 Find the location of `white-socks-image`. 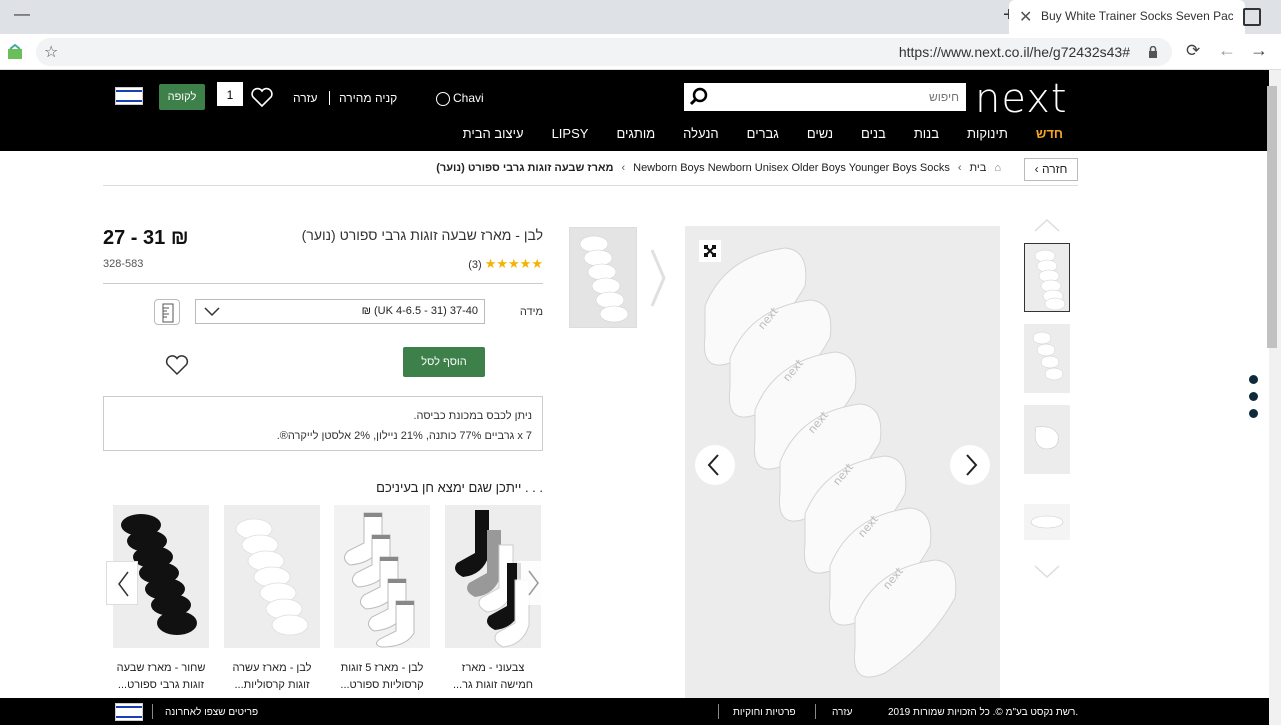

white-socks-image is located at coordinates (272, 577).